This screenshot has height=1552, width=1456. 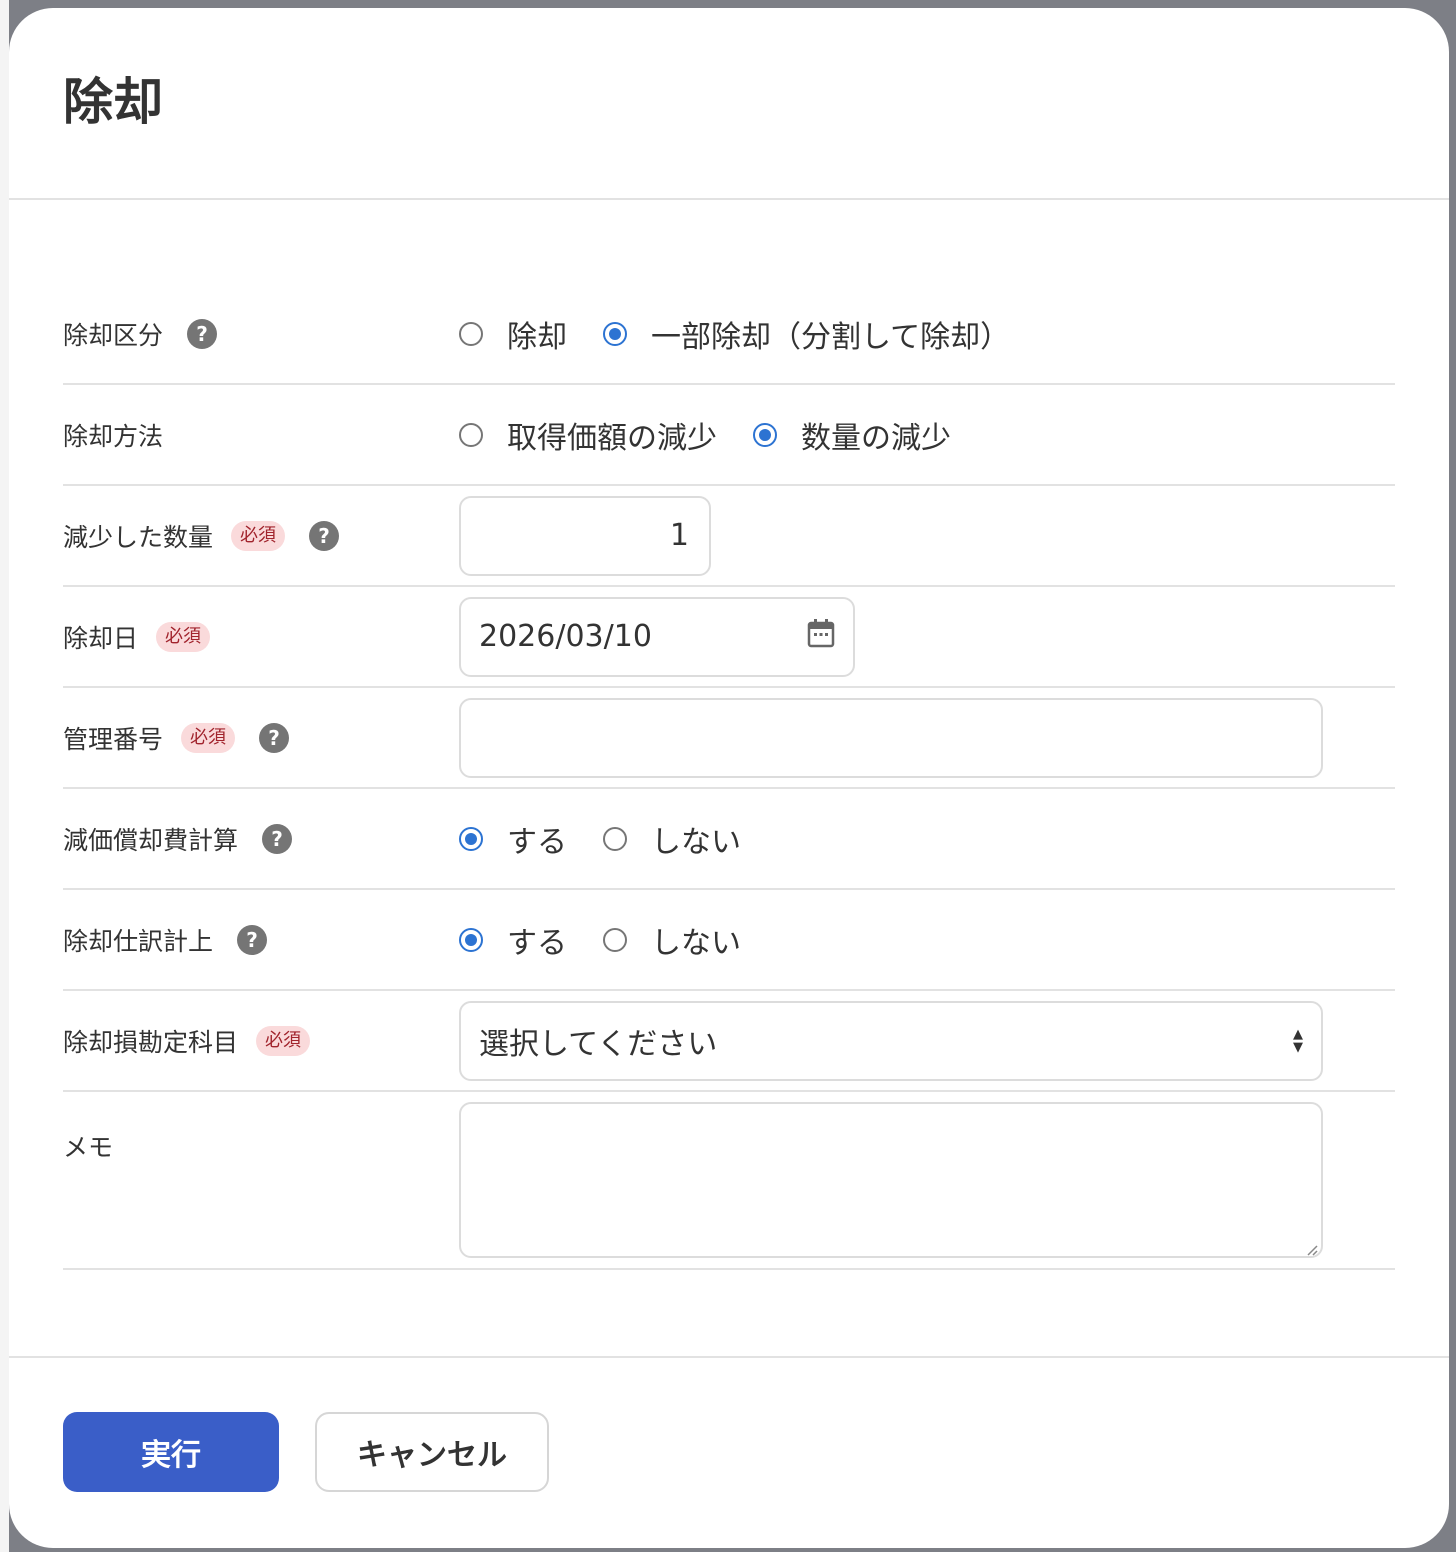 I want to click on row-disposal-journal: 除却仕訳計上 ? する しない, so click(x=729, y=940).